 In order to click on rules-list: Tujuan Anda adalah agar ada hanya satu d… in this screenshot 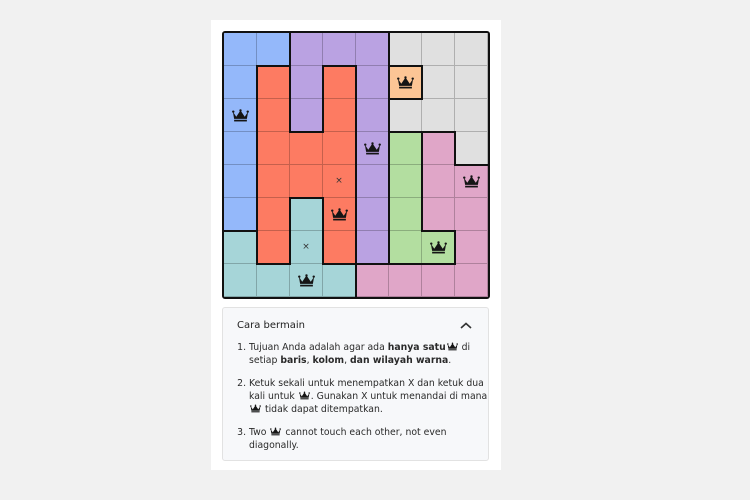, I will do `click(359, 401)`.